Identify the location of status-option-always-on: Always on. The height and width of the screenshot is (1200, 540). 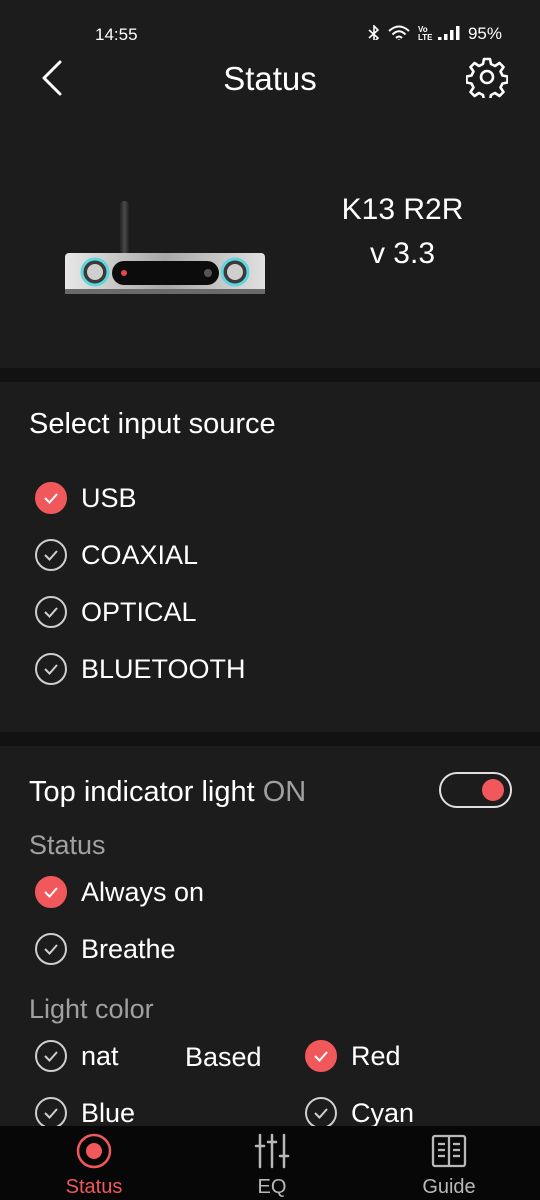
(119, 892).